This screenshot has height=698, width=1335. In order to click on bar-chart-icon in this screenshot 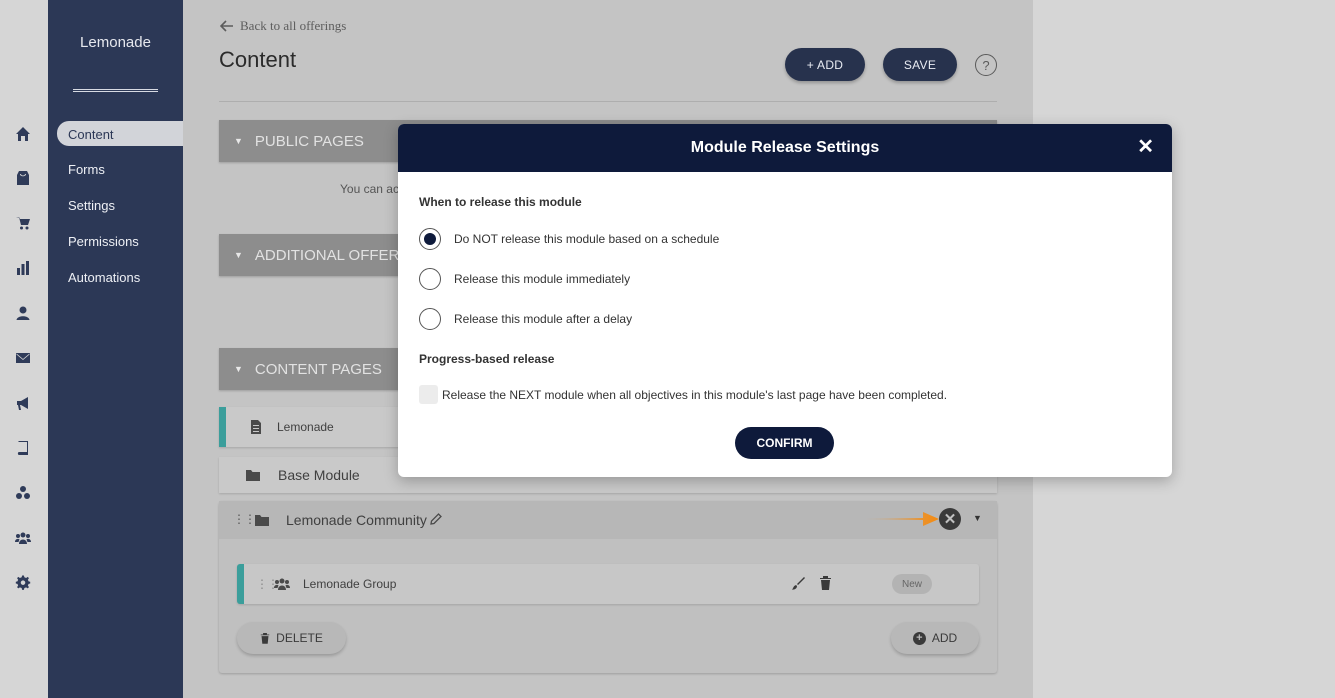, I will do `click(23, 268)`.